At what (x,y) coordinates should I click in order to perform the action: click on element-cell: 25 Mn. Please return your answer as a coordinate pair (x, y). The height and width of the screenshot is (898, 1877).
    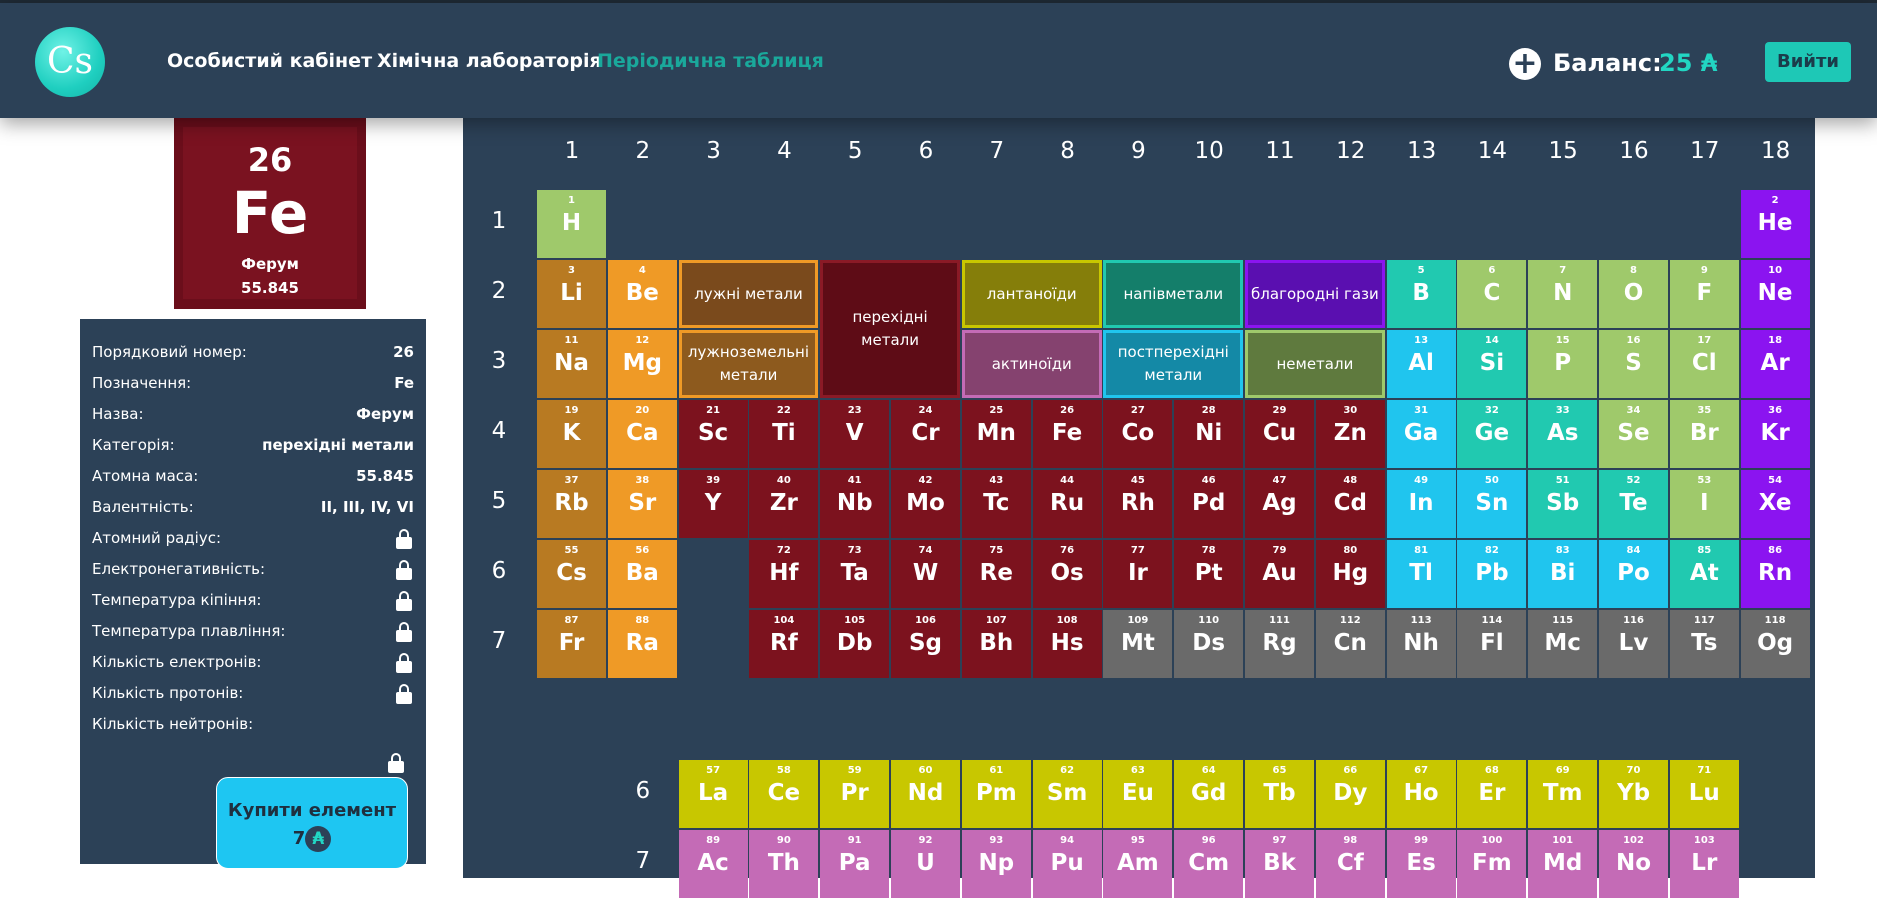
    Looking at the image, I should click on (996, 434).